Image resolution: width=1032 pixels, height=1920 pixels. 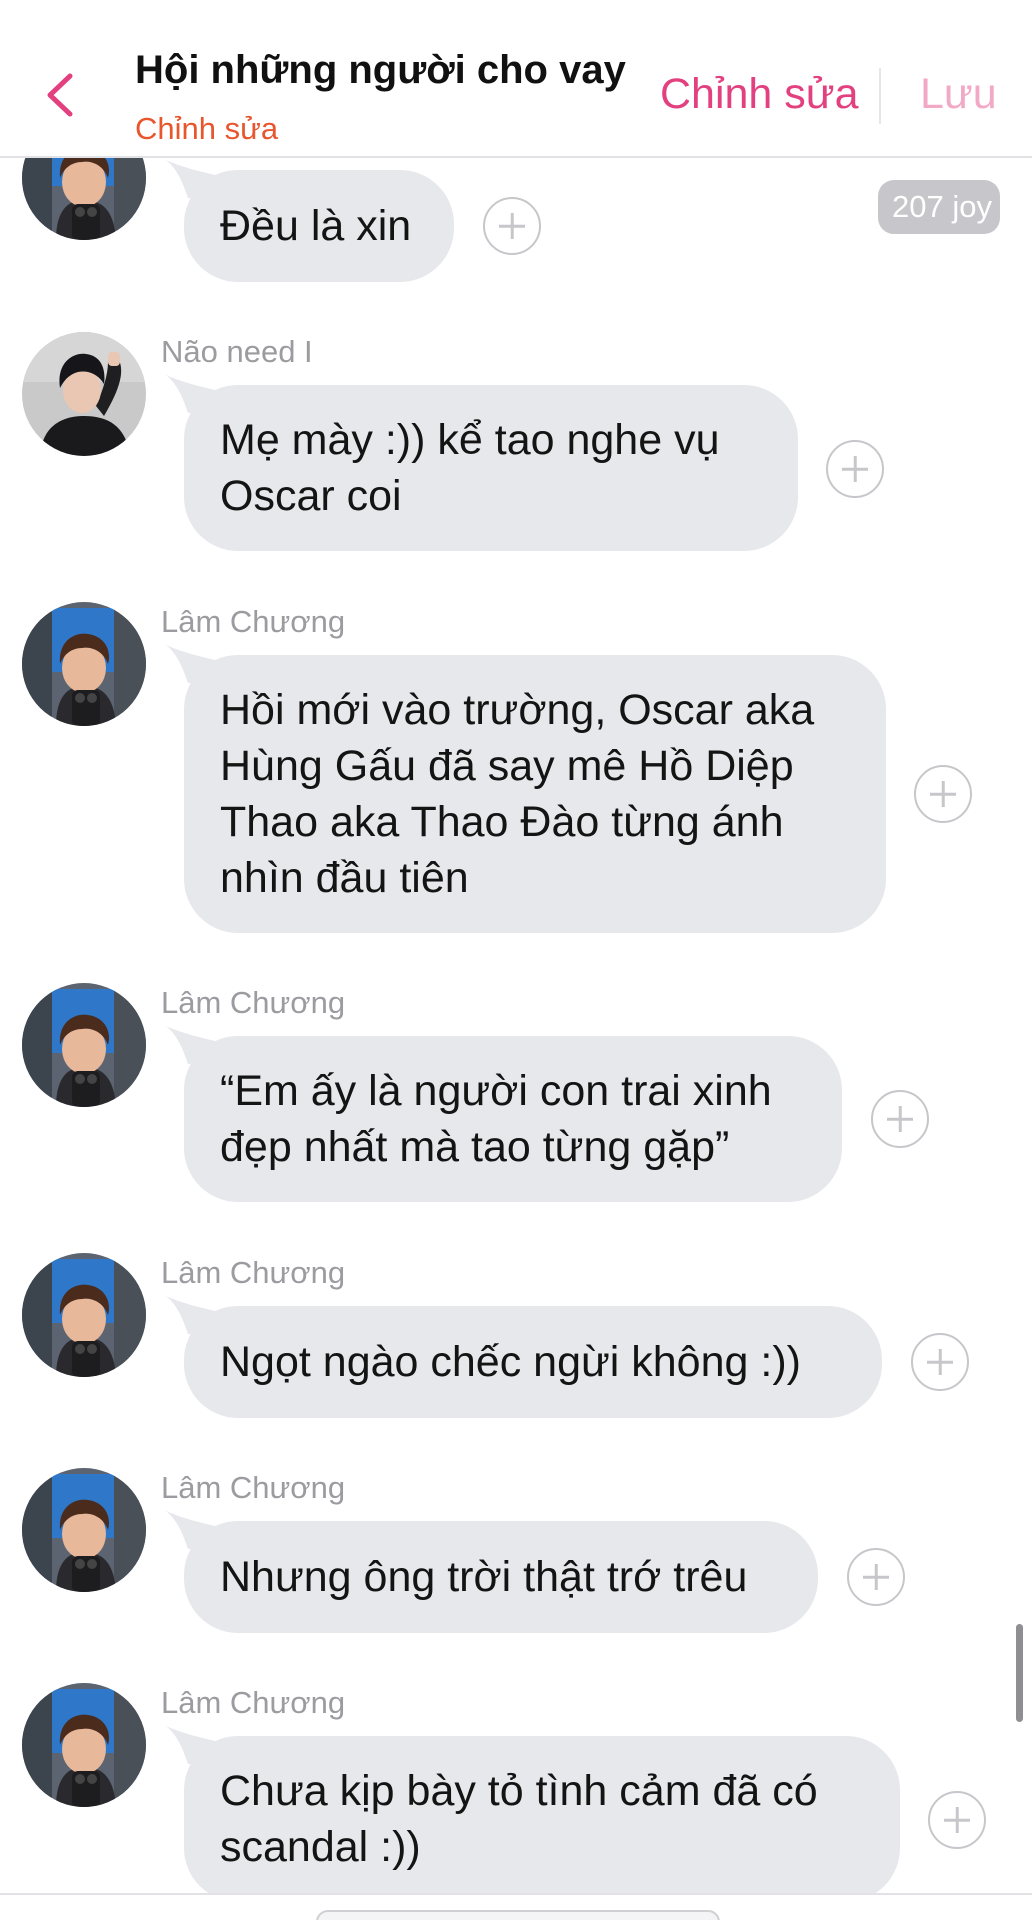 What do you see at coordinates (484, 1577) in the screenshot?
I see `message-text: Nhưng ông trời thật trớ trêu` at bounding box center [484, 1577].